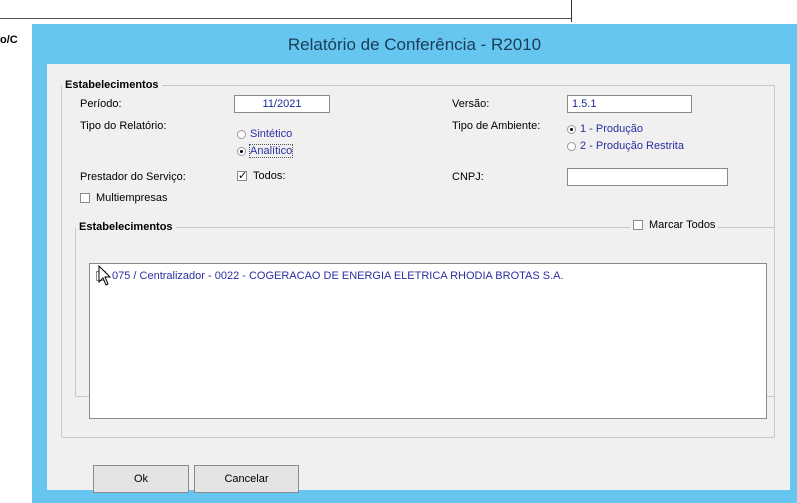  I want to click on radio-analitico-label: Analítico, so click(271, 151).